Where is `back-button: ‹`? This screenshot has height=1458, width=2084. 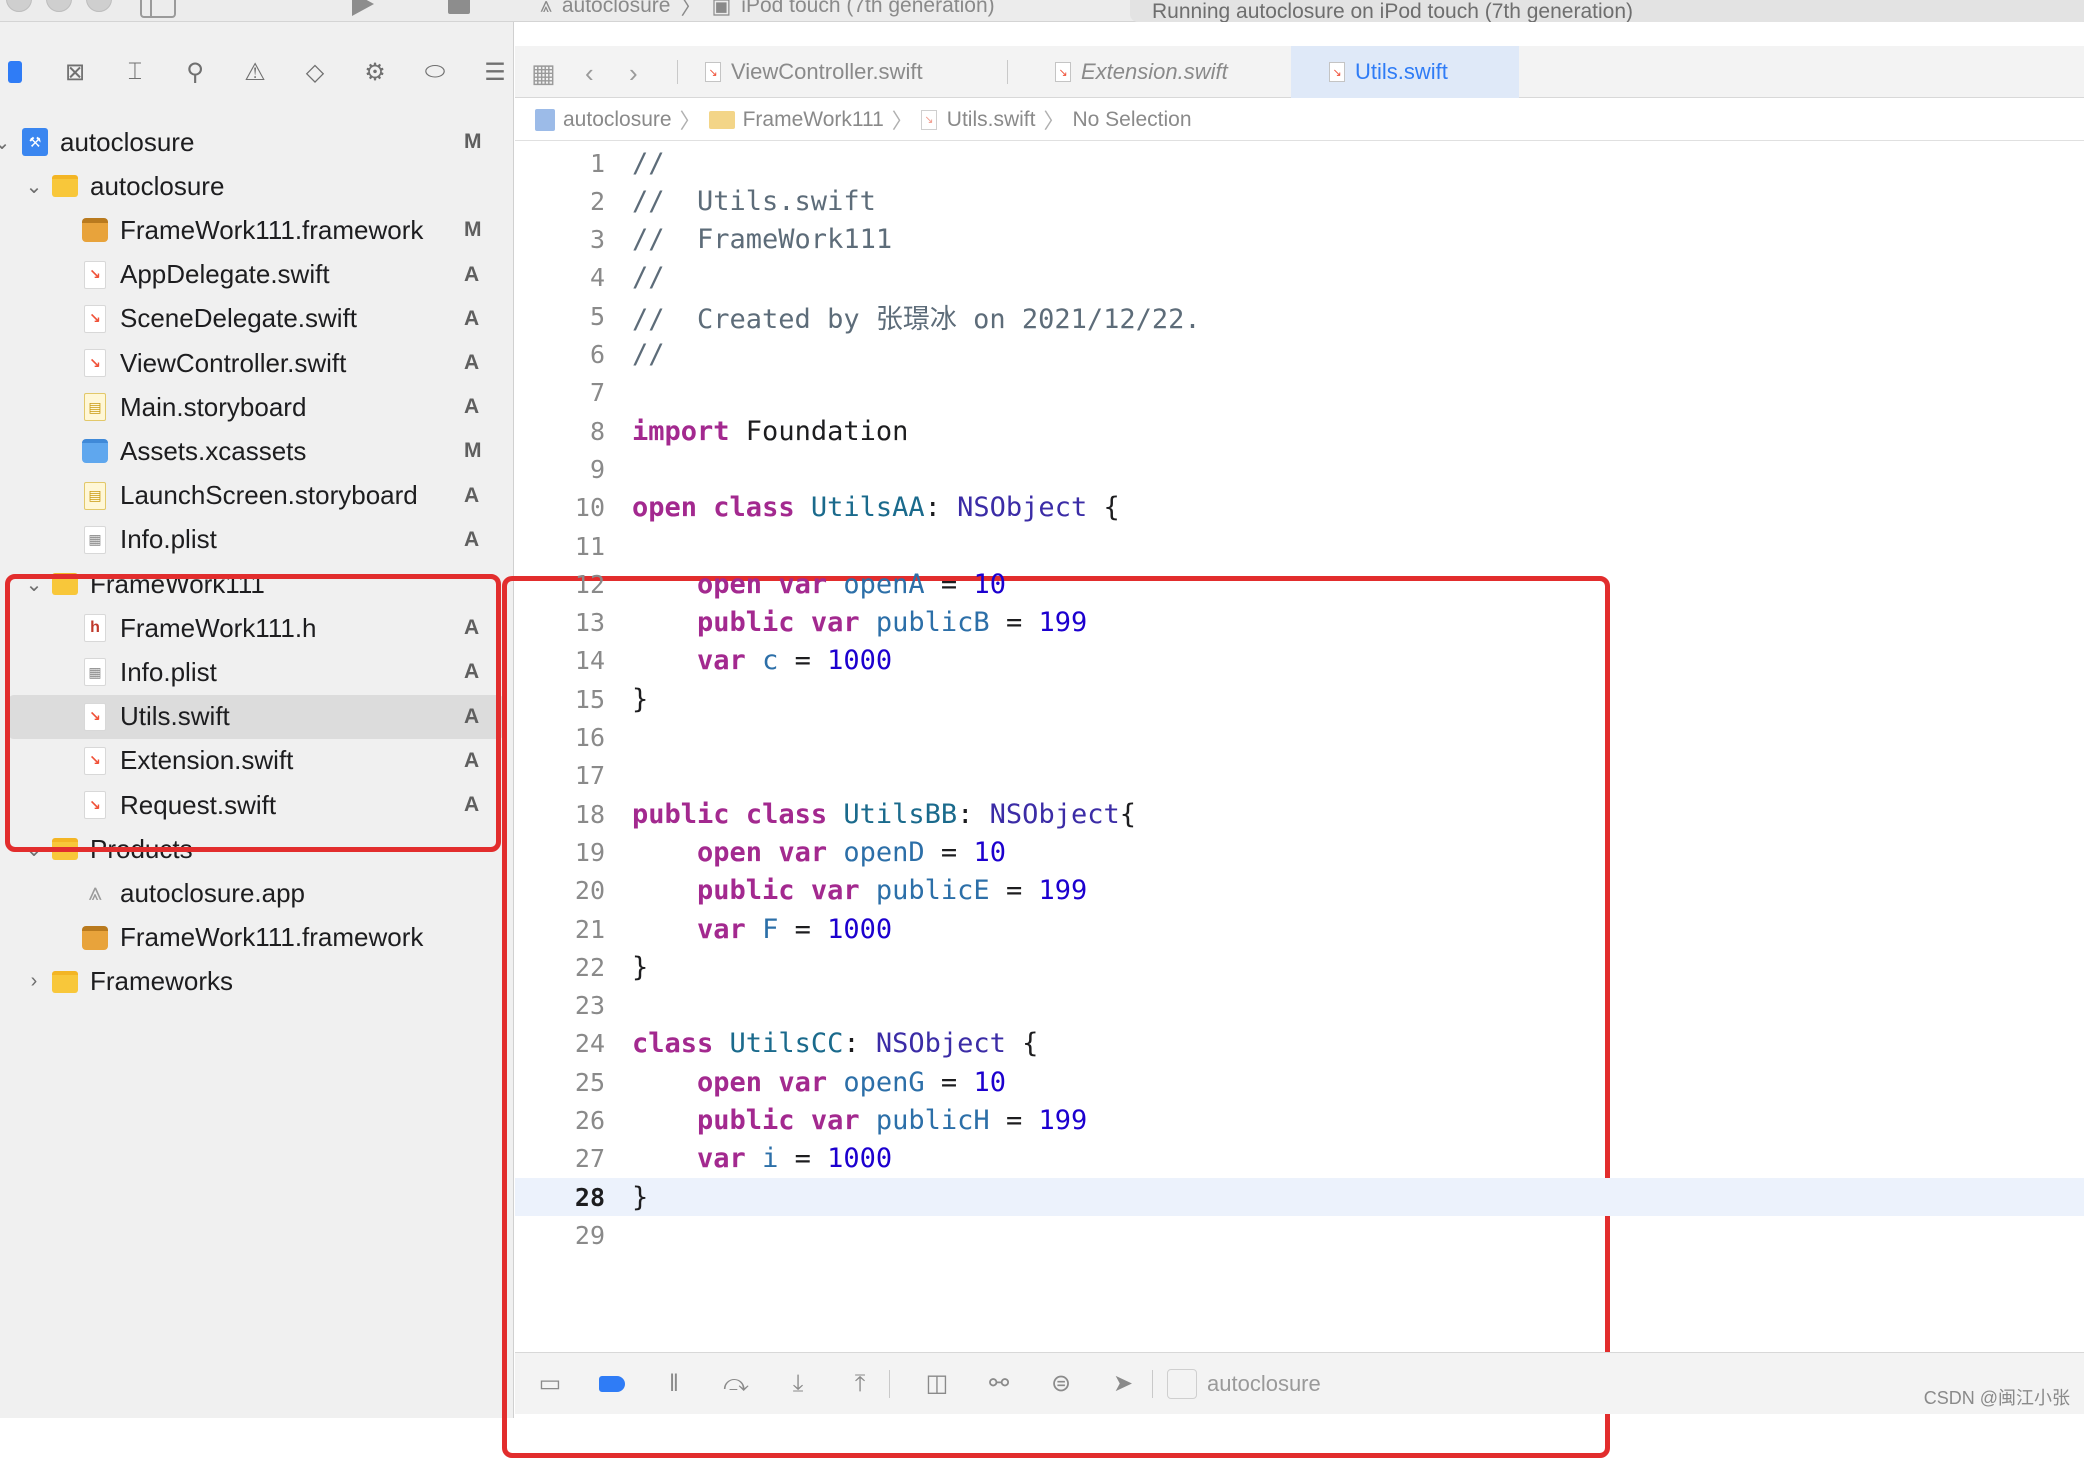 back-button: ‹ is located at coordinates (589, 73).